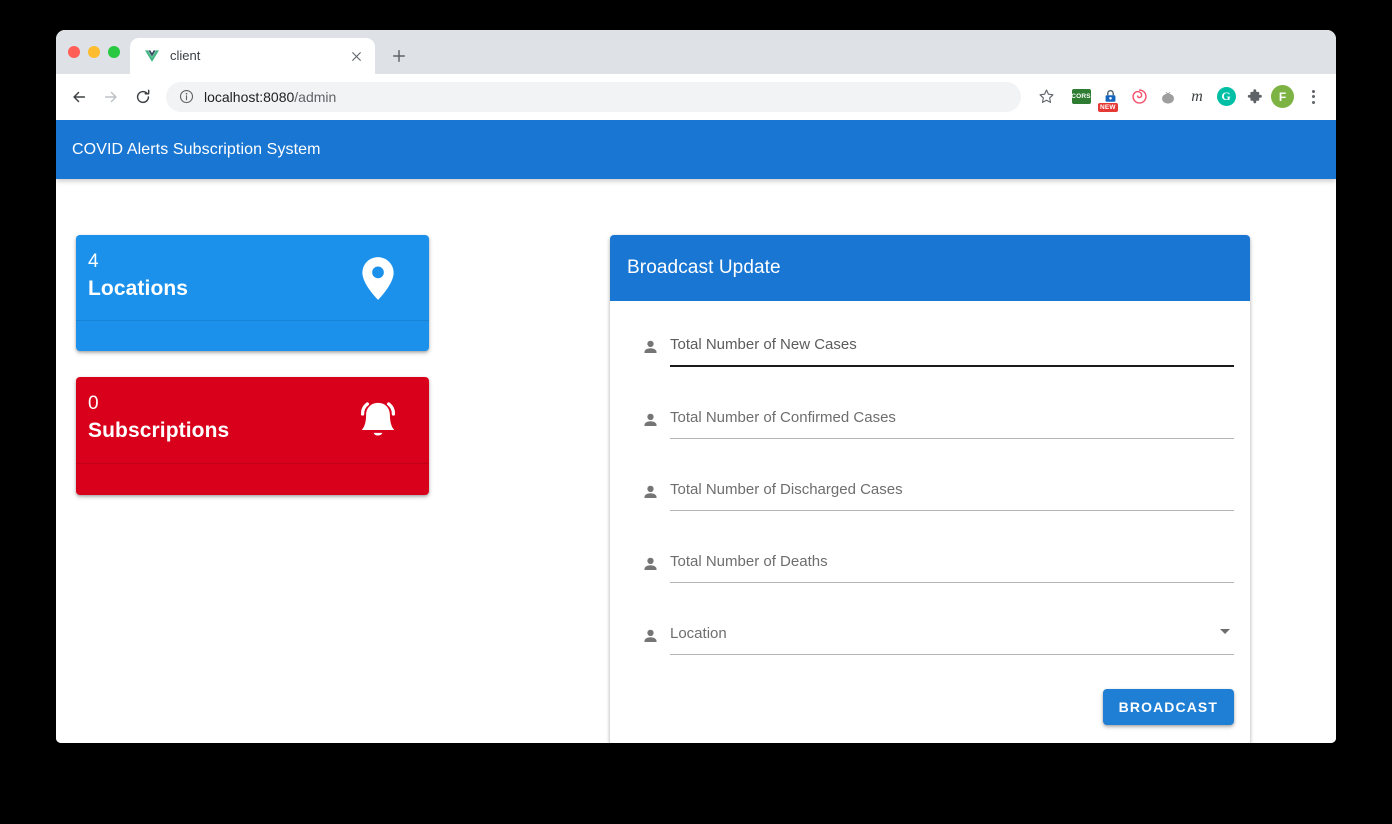 The image size is (1392, 824). I want to click on field-location-select: Location, so click(930, 634).